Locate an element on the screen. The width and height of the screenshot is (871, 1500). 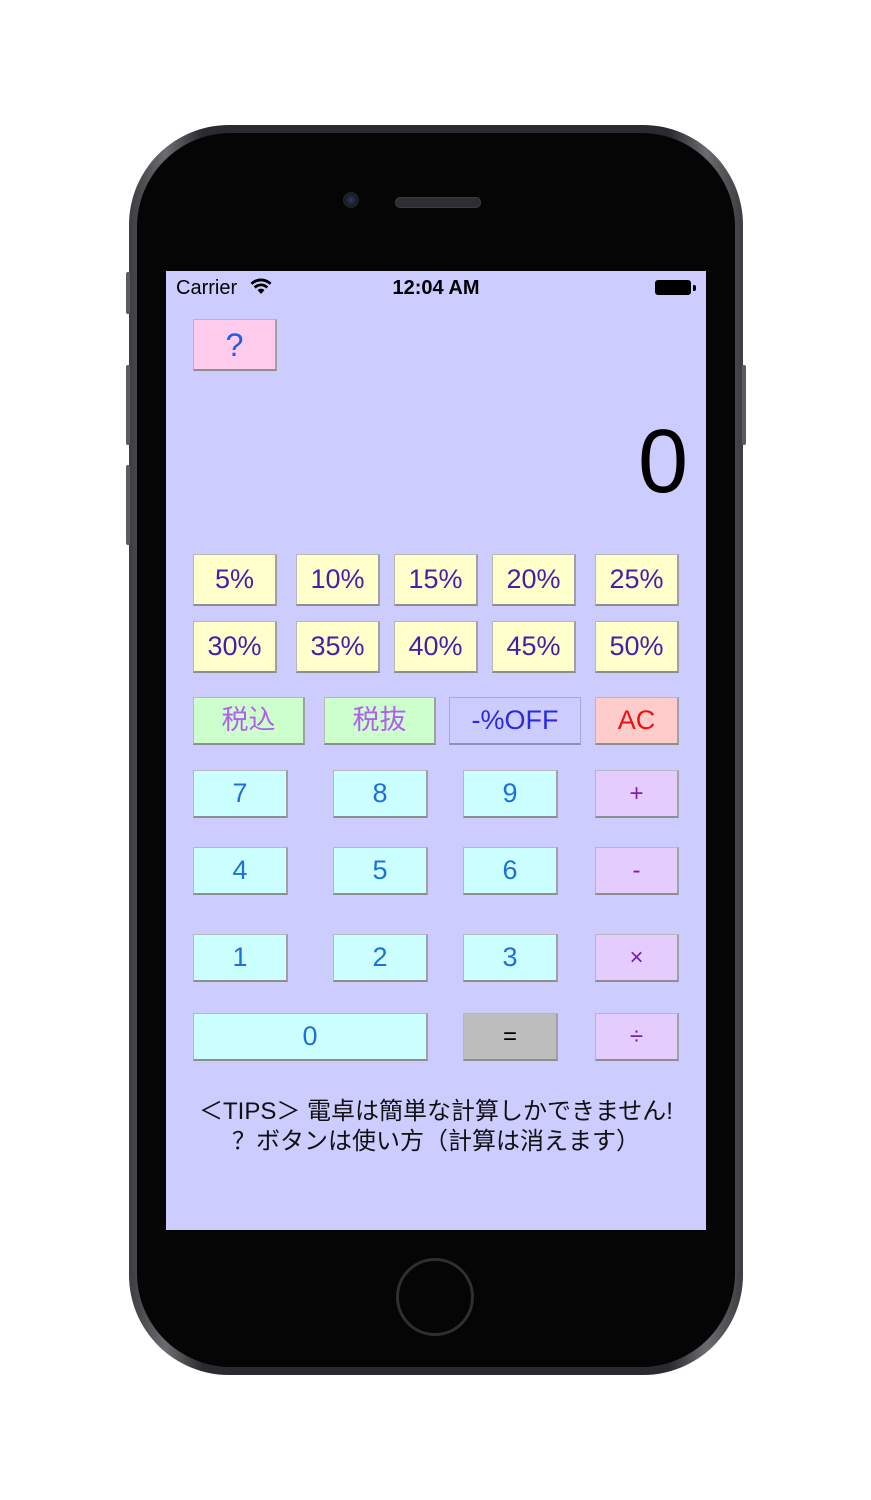
home-button is located at coordinates (435, 1297).